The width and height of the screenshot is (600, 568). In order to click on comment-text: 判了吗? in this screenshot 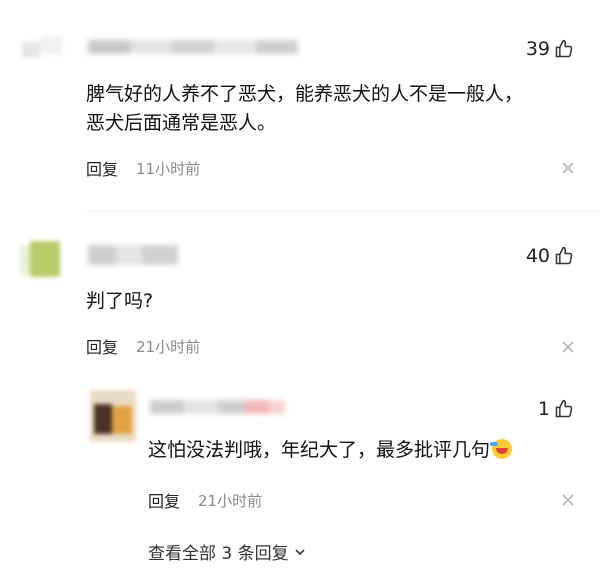, I will do `click(119, 301)`.